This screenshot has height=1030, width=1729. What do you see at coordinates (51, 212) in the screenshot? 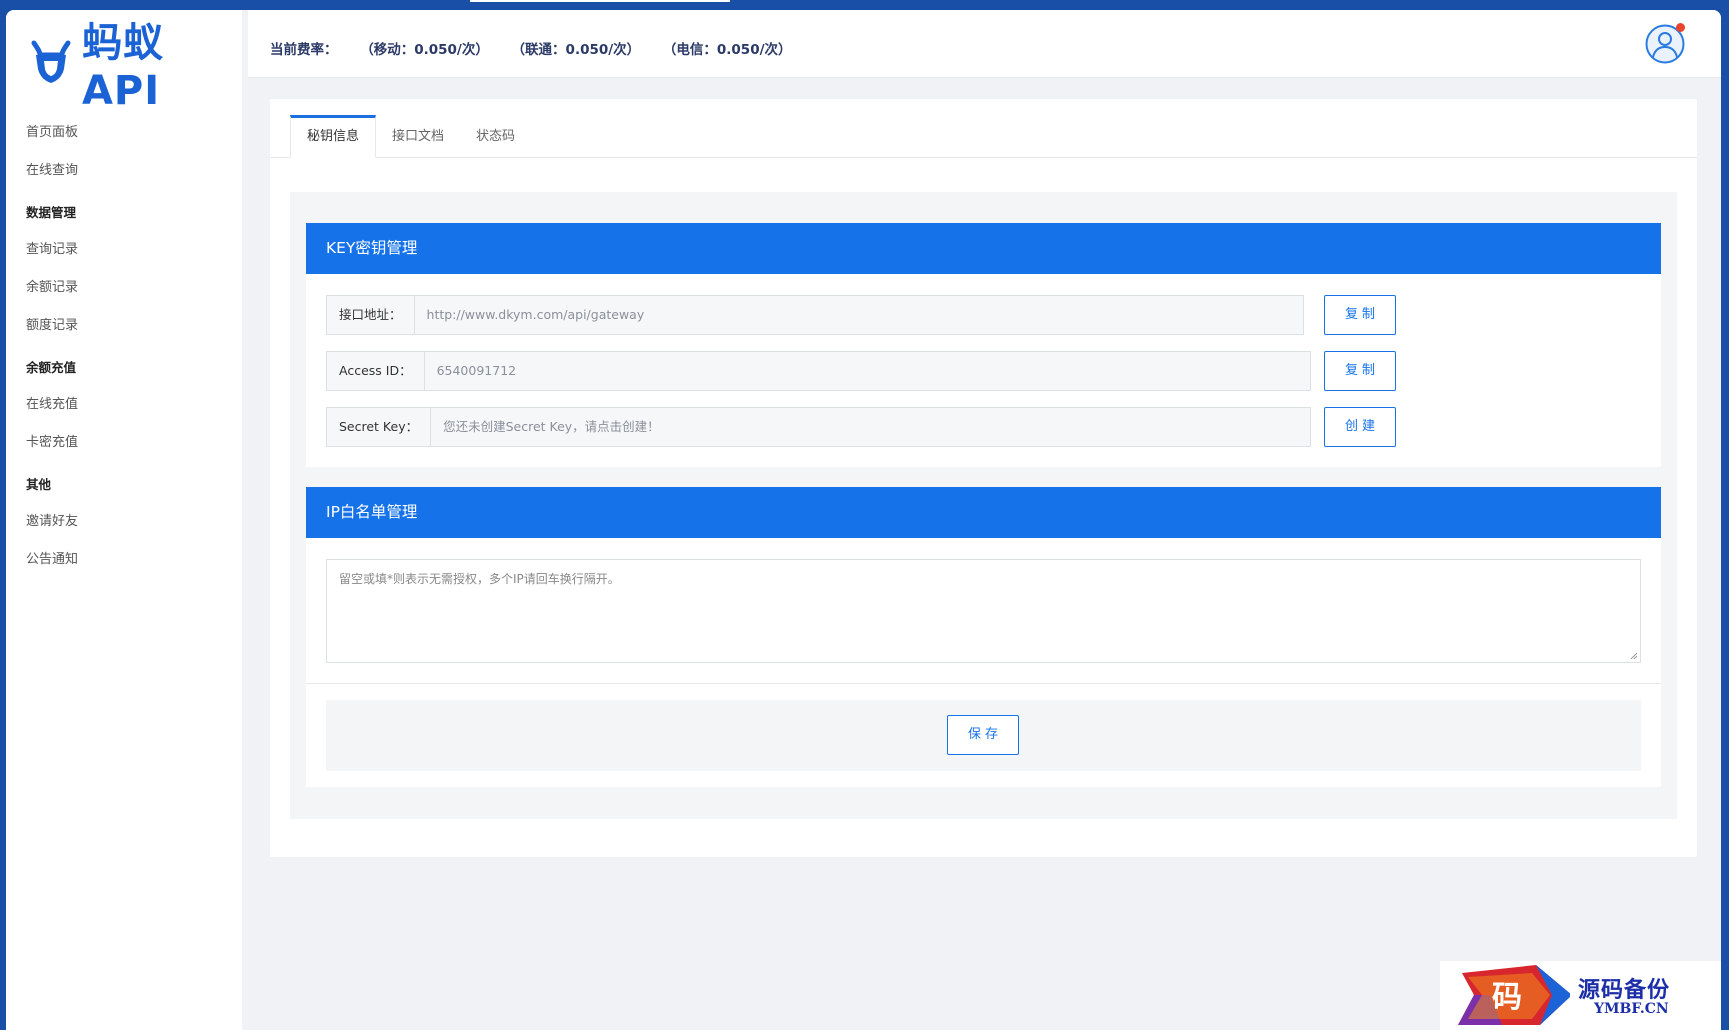
I see `sidebar-group-data: 数据管理` at bounding box center [51, 212].